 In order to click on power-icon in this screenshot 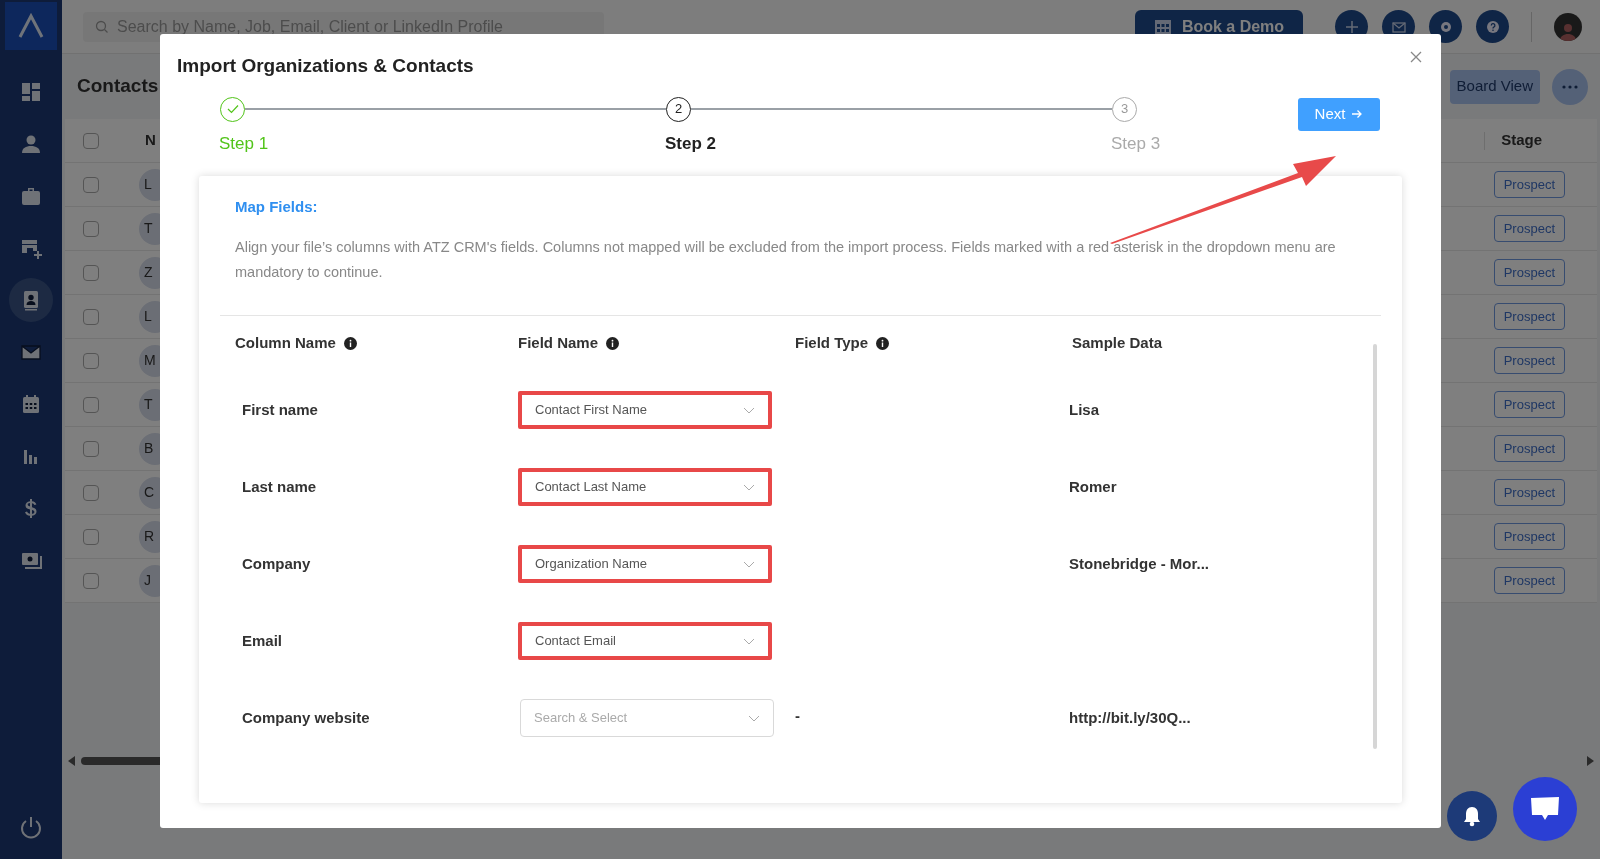, I will do `click(31, 828)`.